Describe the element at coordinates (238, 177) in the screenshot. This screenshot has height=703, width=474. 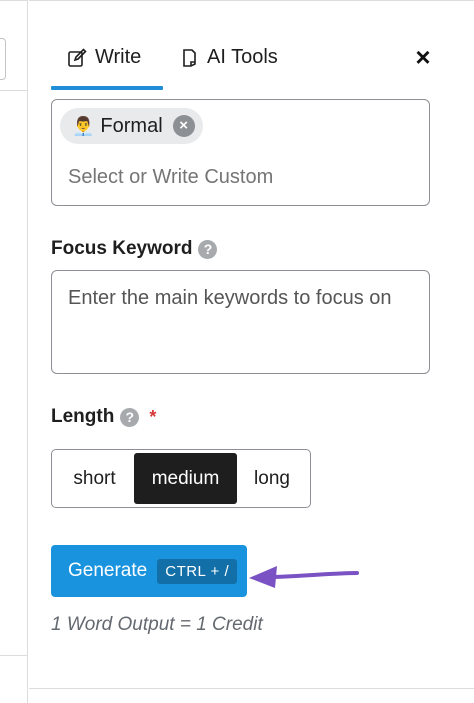
I see `tone-input` at that location.